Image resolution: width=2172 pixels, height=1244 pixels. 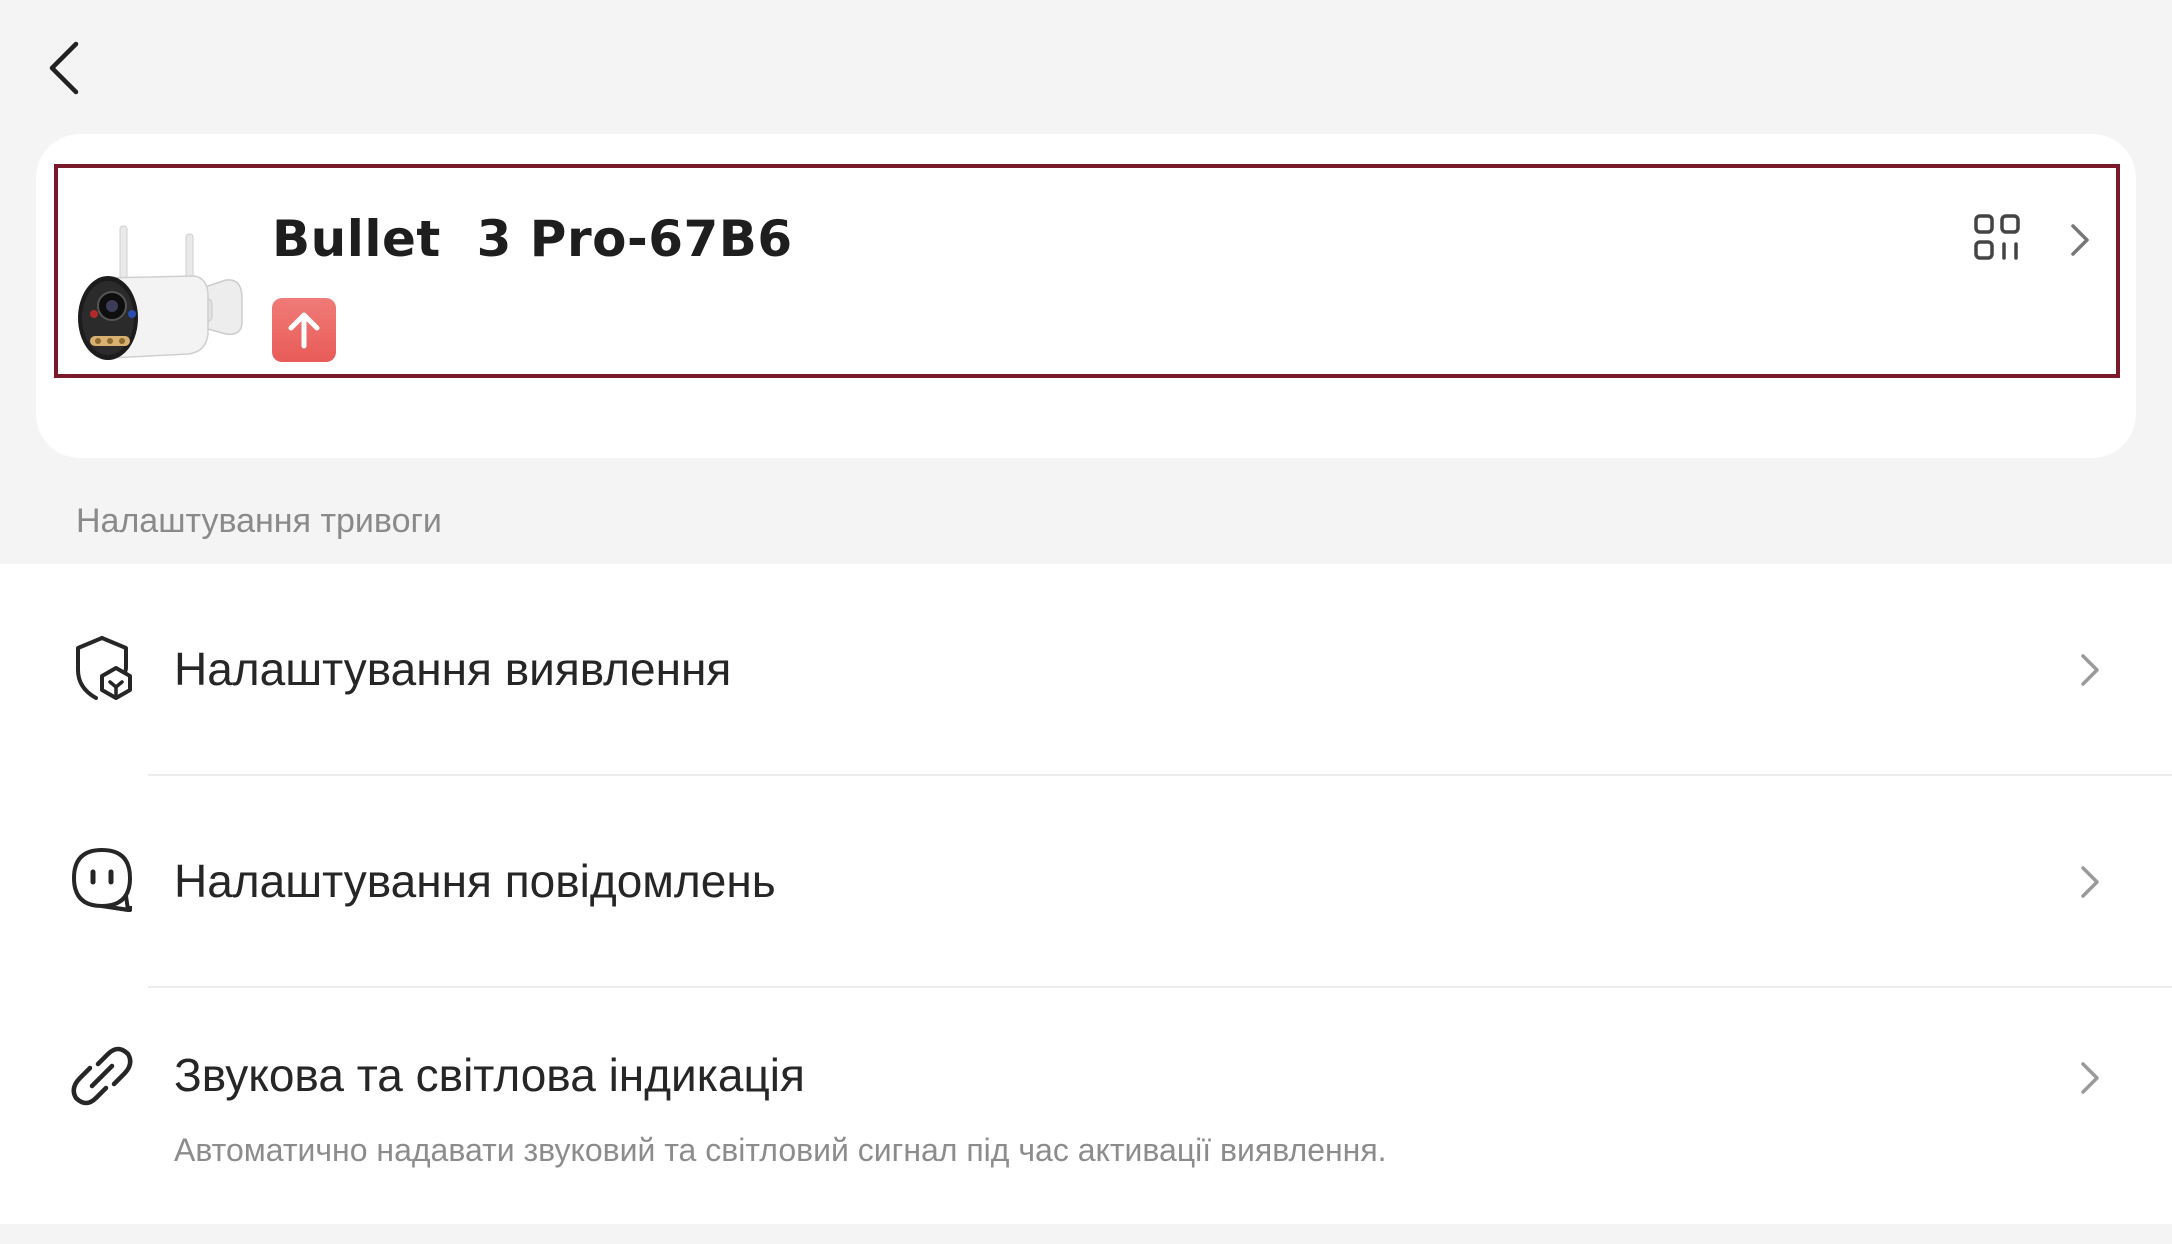 I want to click on detection-settings-label: Налаштування виявлення, so click(x=453, y=669).